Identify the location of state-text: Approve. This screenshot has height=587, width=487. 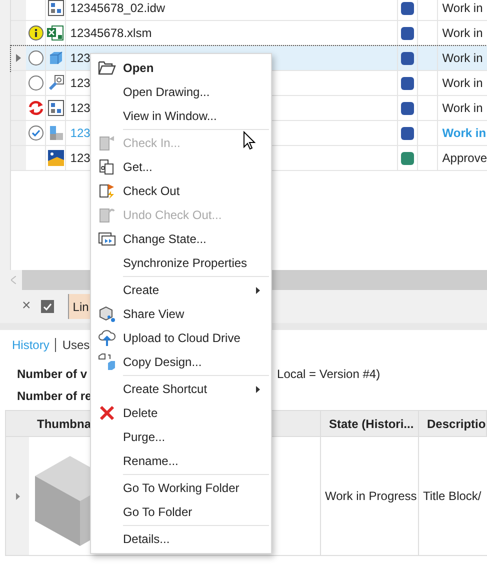
(464, 158).